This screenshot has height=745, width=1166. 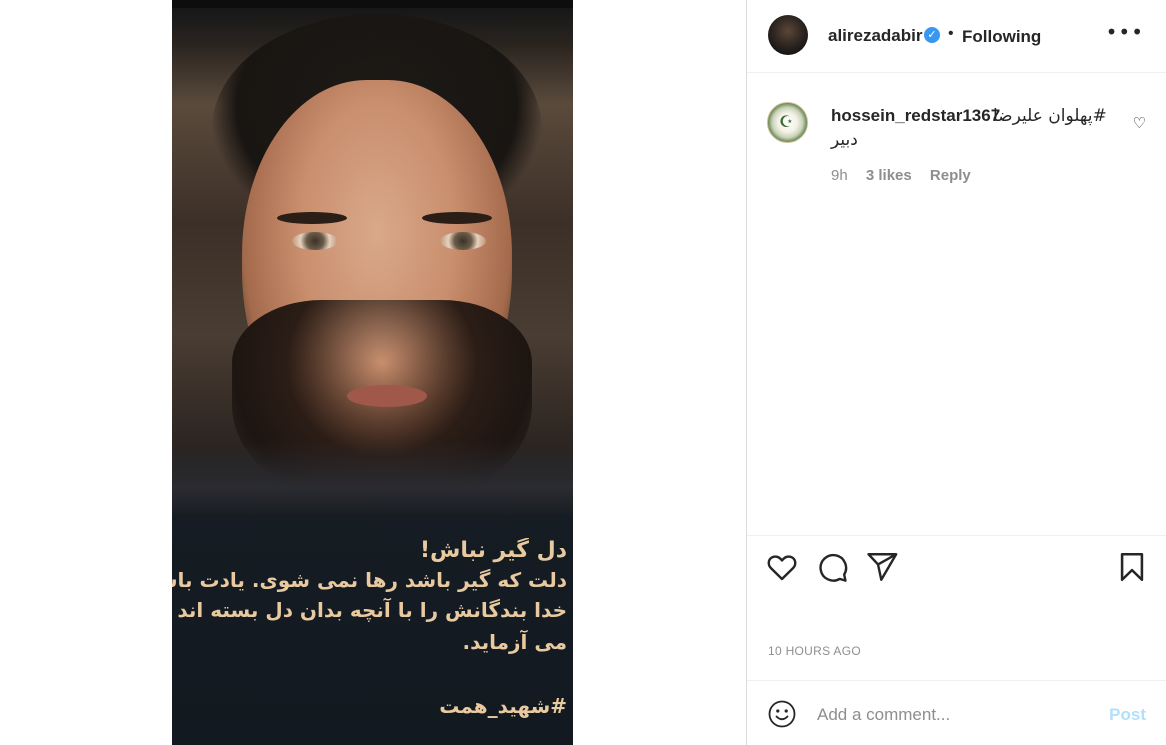 What do you see at coordinates (832, 567) in the screenshot?
I see `comment-icon` at bounding box center [832, 567].